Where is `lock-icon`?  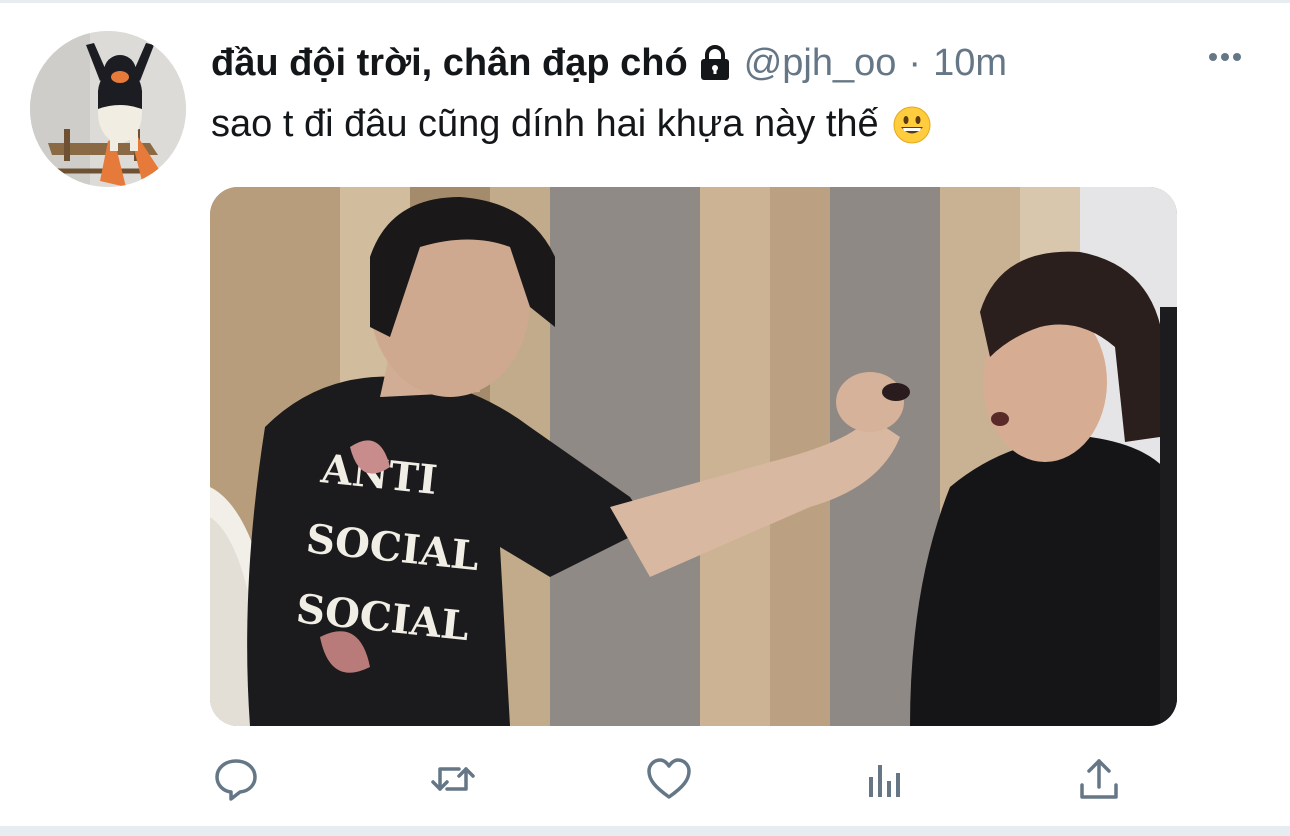 lock-icon is located at coordinates (715, 63).